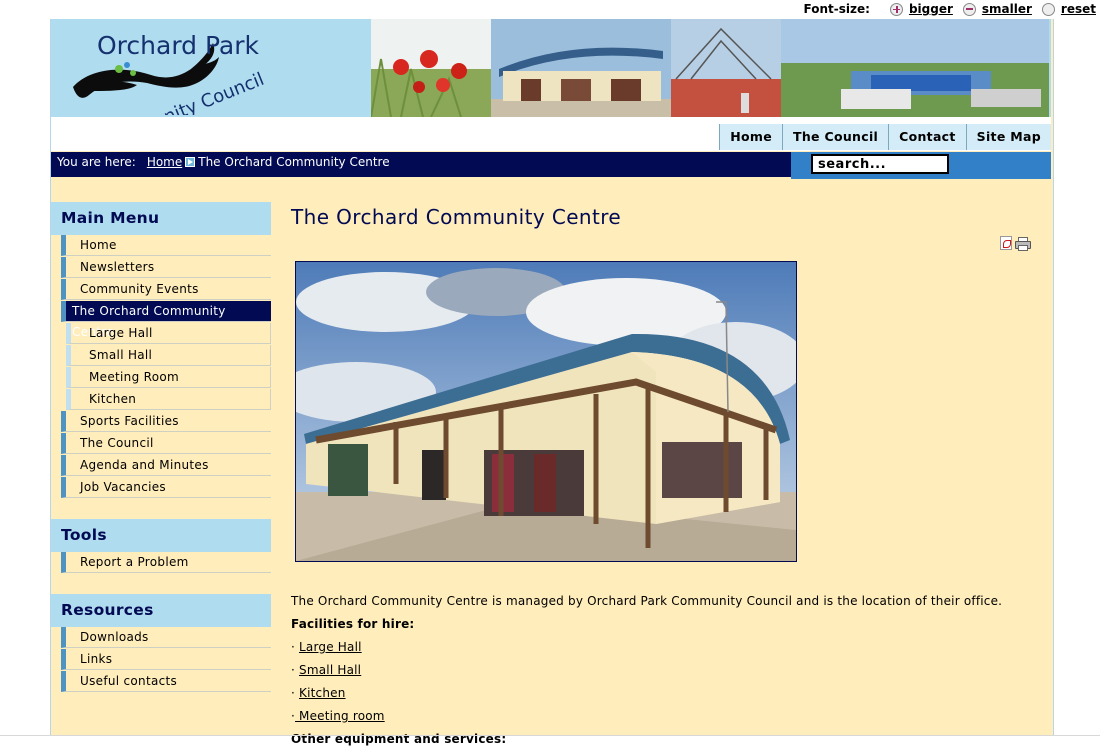 The width and height of the screenshot is (1100, 746). What do you see at coordinates (166, 443) in the screenshot?
I see `sidebar-item-the-council: The Council` at bounding box center [166, 443].